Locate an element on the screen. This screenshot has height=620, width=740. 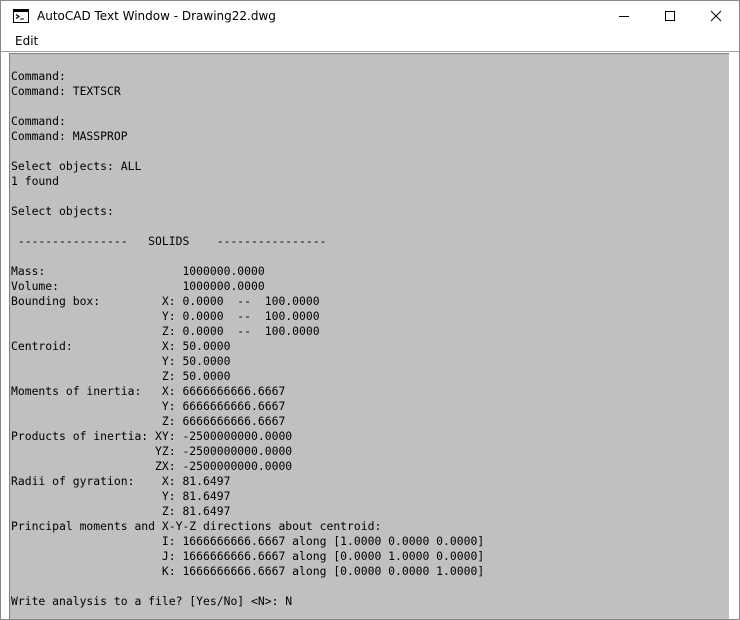
console-line: Y: 0.0000 -- 100.0000 is located at coordinates (165, 316).